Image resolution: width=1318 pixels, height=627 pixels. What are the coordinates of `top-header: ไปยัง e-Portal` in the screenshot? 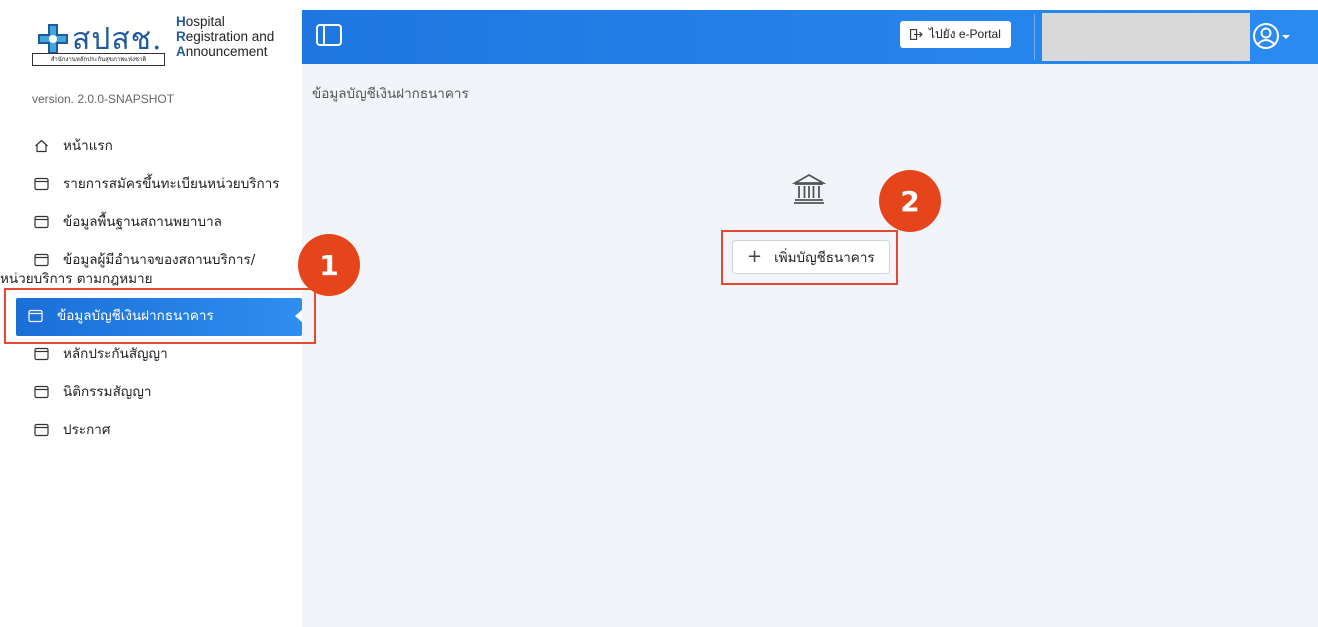 It's located at (810, 37).